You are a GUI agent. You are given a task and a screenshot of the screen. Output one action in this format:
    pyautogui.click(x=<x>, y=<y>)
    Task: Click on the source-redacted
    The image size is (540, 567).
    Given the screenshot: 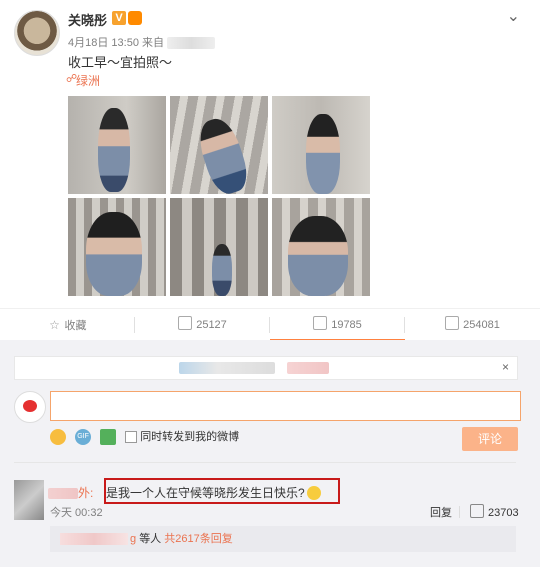 What is the action you would take?
    pyautogui.click(x=191, y=43)
    